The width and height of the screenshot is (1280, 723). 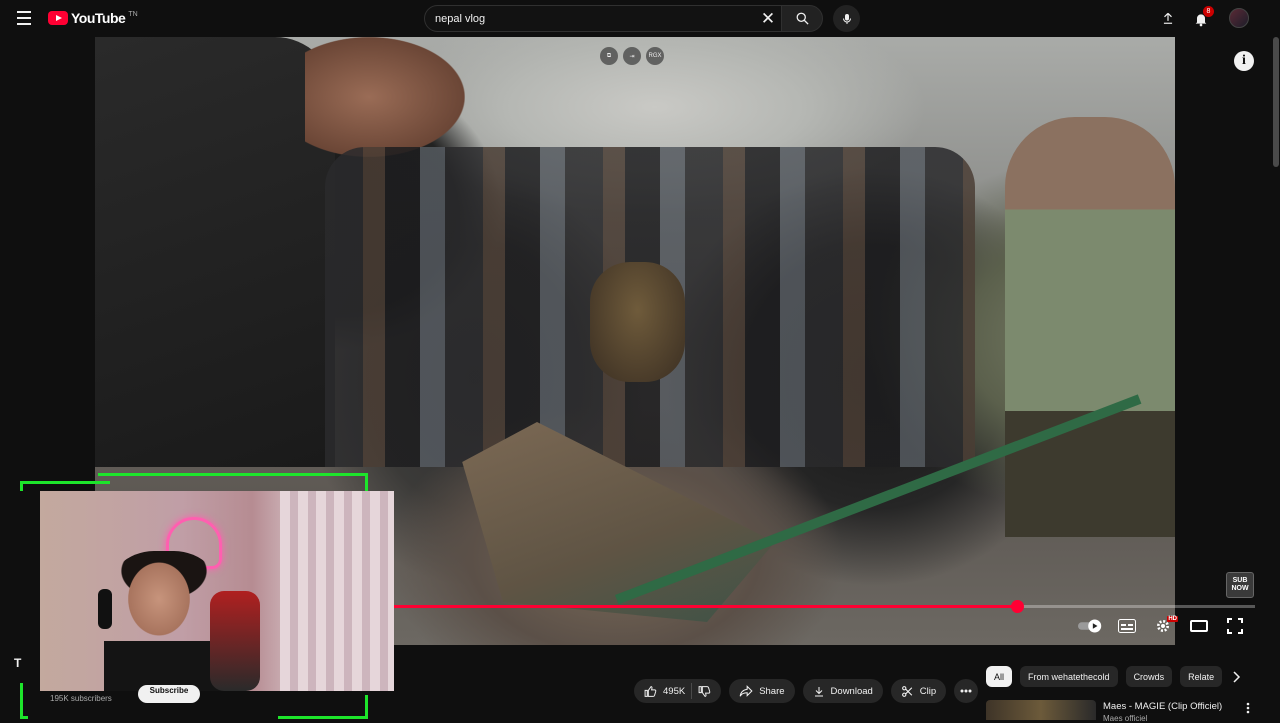 I want to click on progress-bar, so click(x=815, y=606).